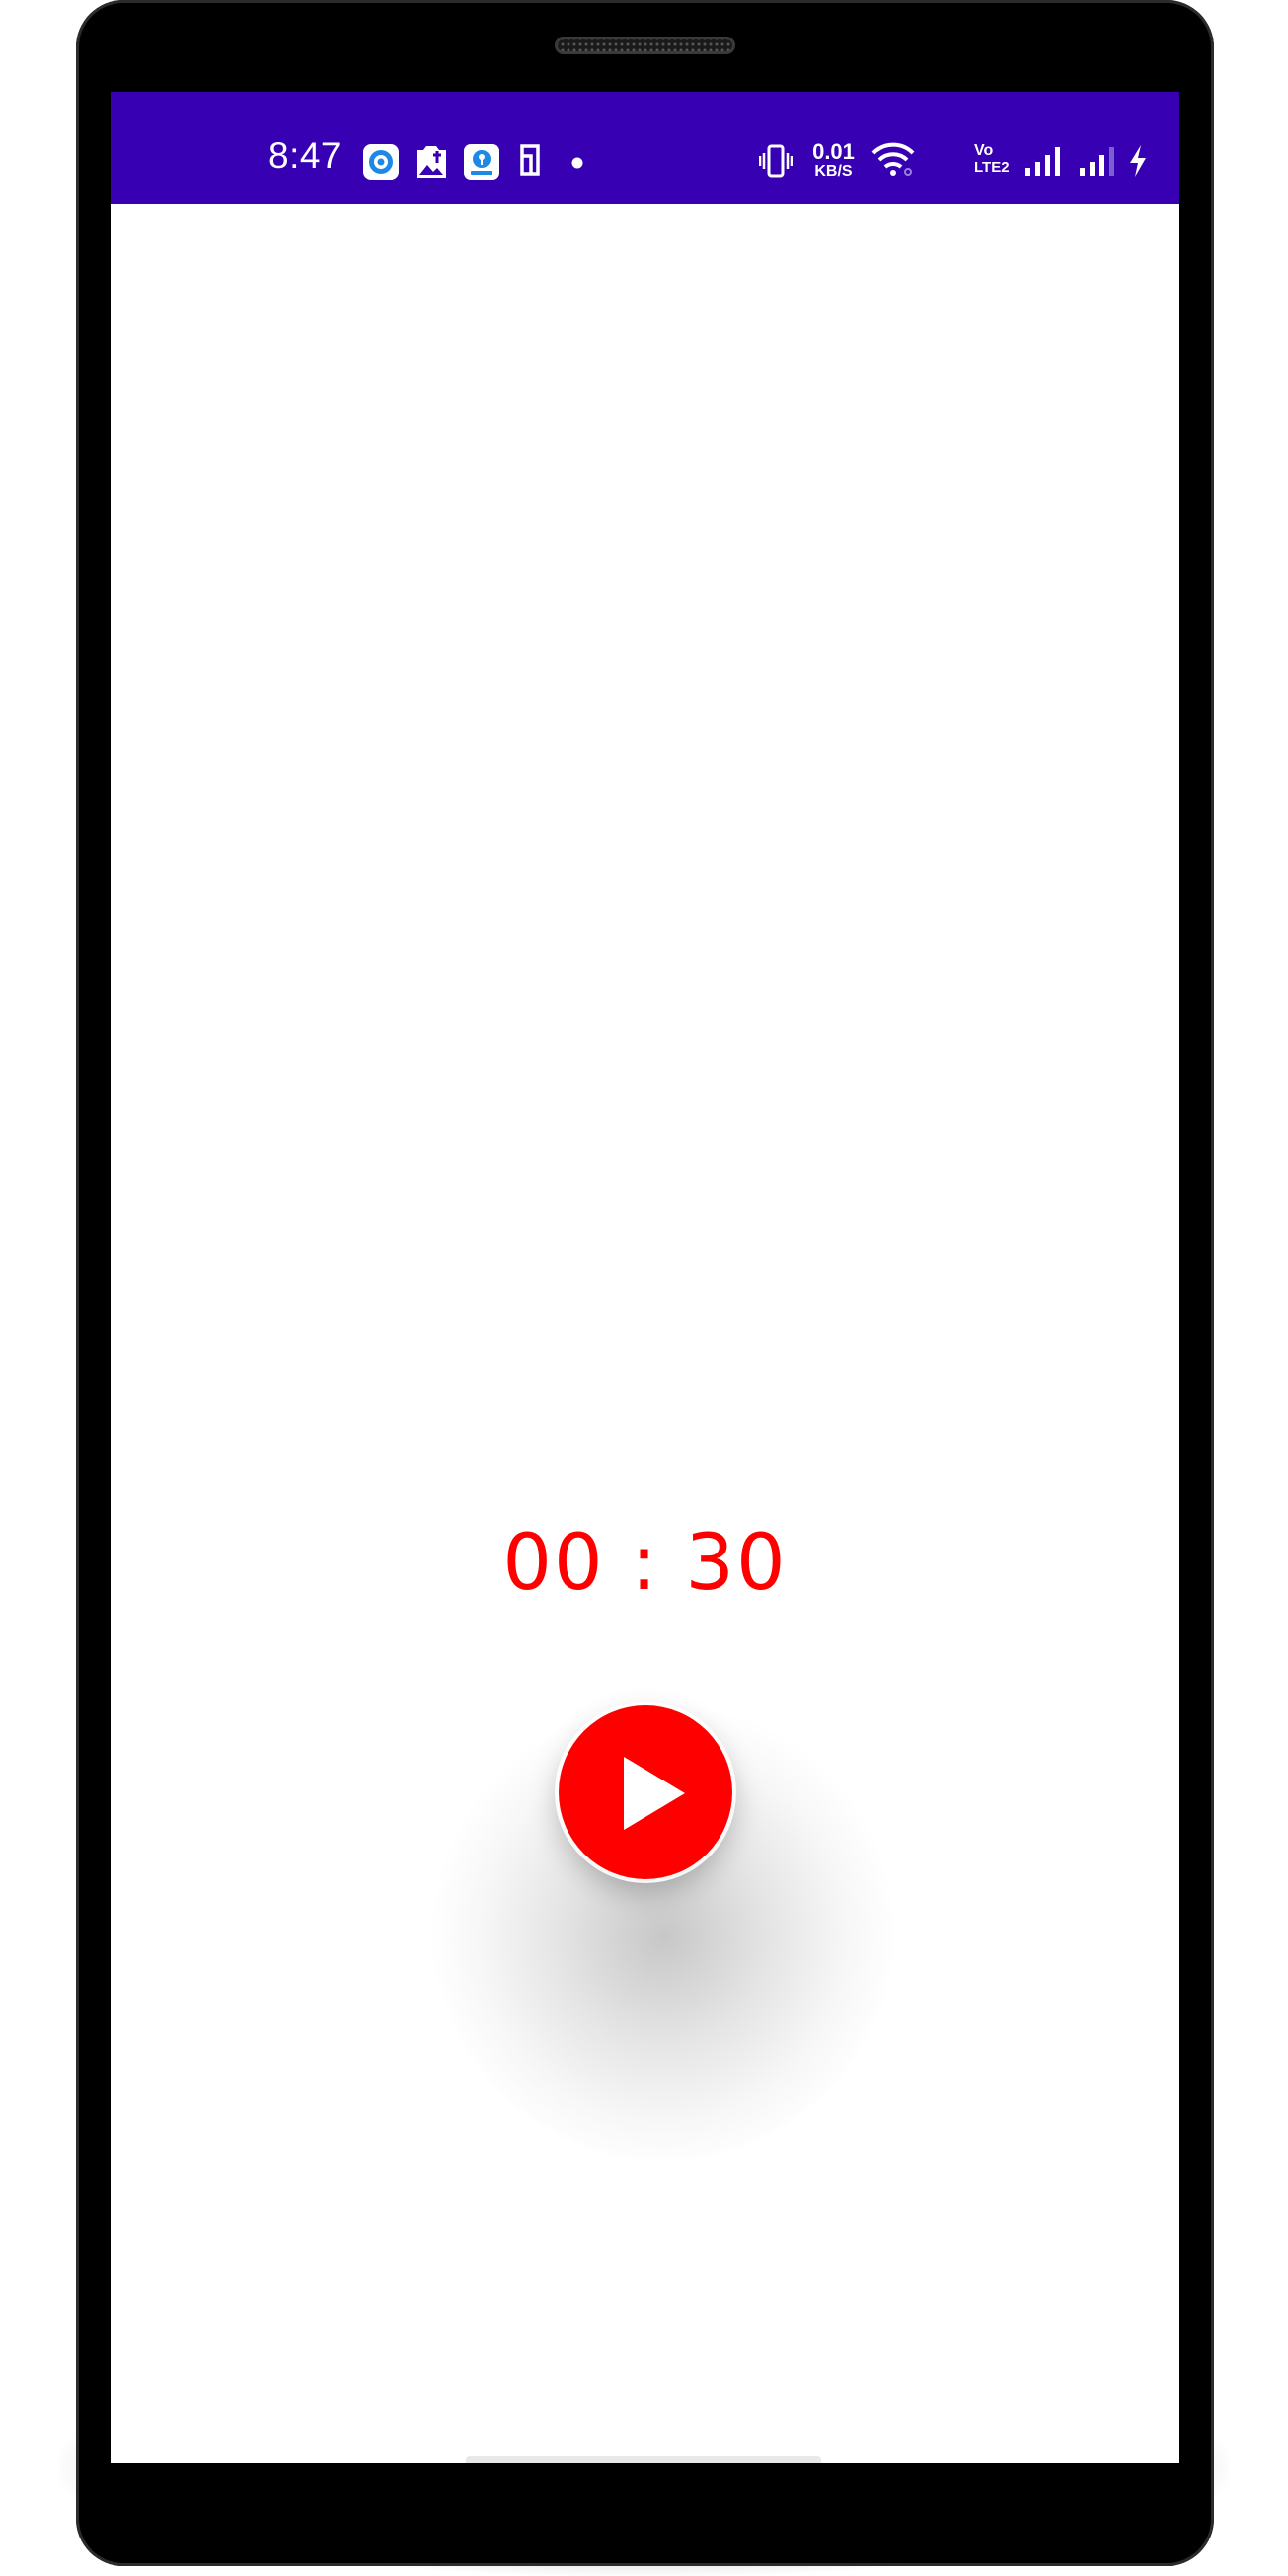 This screenshot has height=2576, width=1288. Describe the element at coordinates (893, 161) in the screenshot. I see `wifi-icon` at that location.